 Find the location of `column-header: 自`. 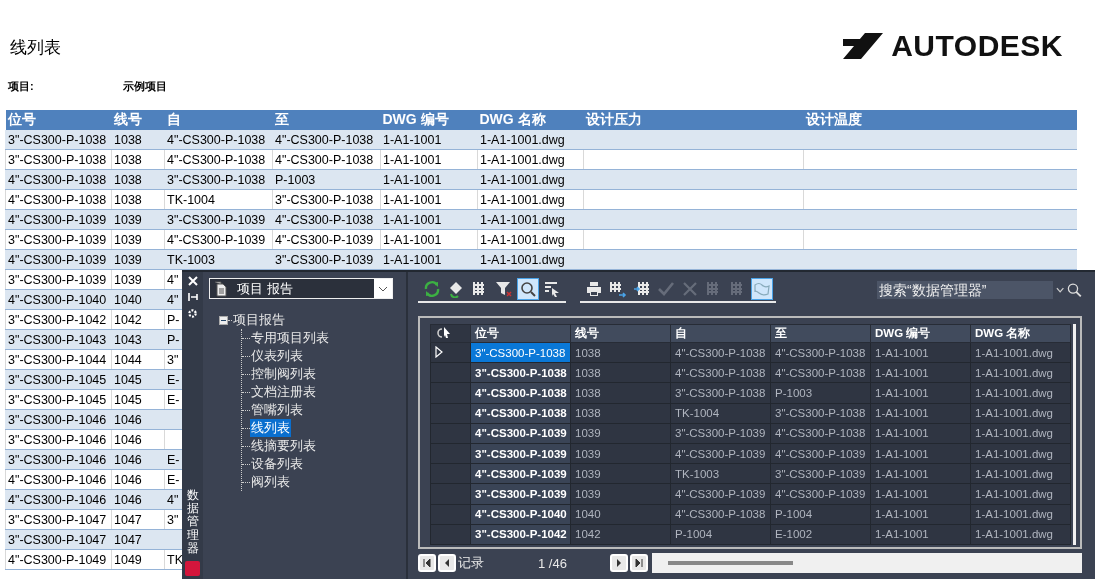

column-header: 自 is located at coordinates (720, 333).